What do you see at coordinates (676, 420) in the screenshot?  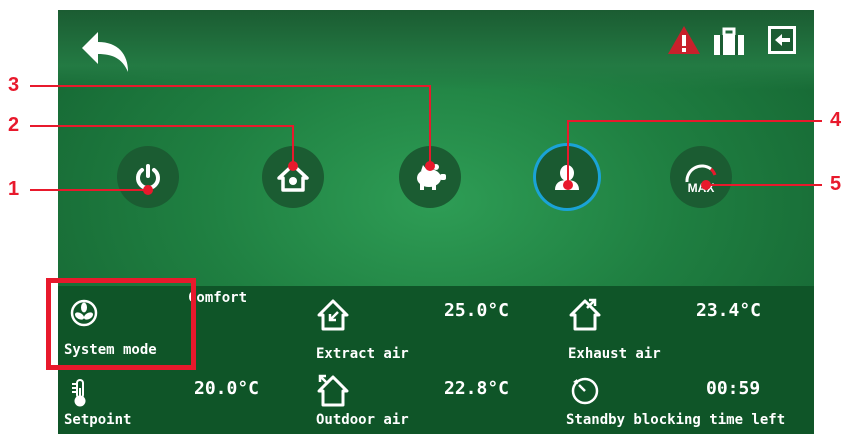 I see `standby-label: Standby blocking time left` at bounding box center [676, 420].